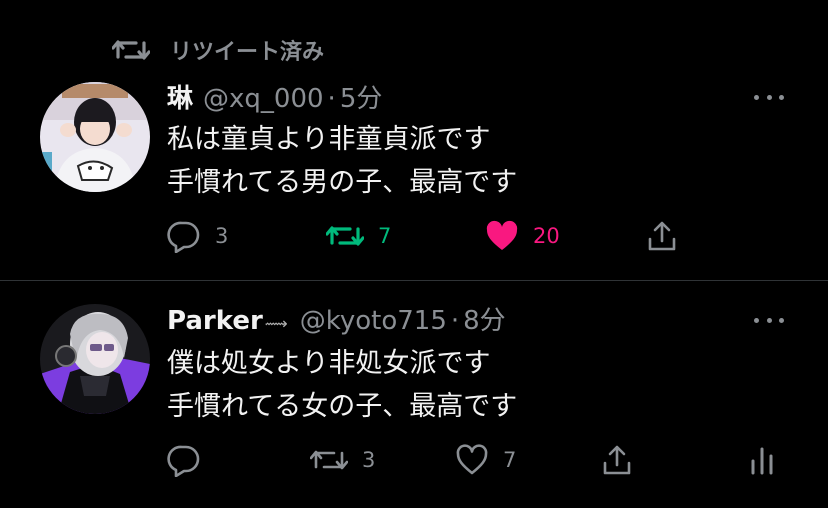 The image size is (828, 508). Describe the element at coordinates (369, 460) in the screenshot. I see `retweet-count: 3` at that location.